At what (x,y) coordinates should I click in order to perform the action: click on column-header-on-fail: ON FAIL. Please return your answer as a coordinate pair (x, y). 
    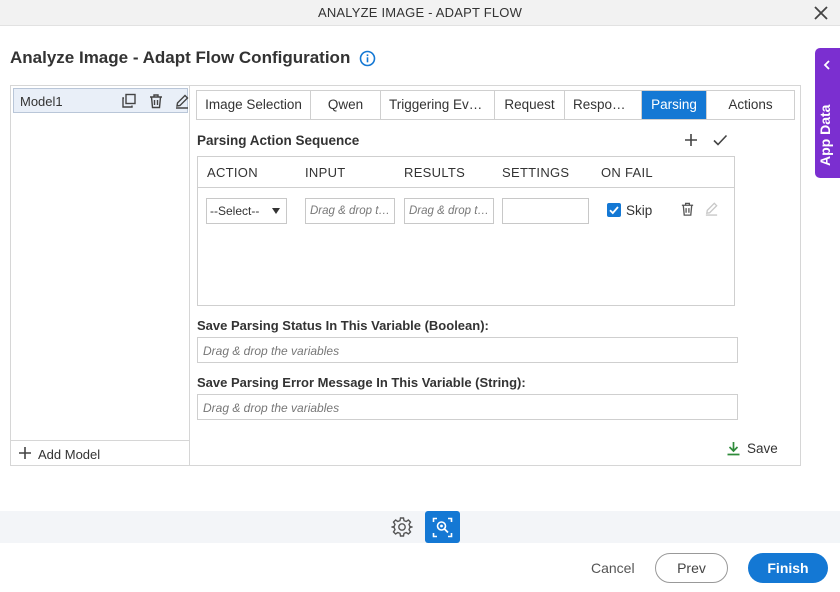
    Looking at the image, I should click on (627, 172).